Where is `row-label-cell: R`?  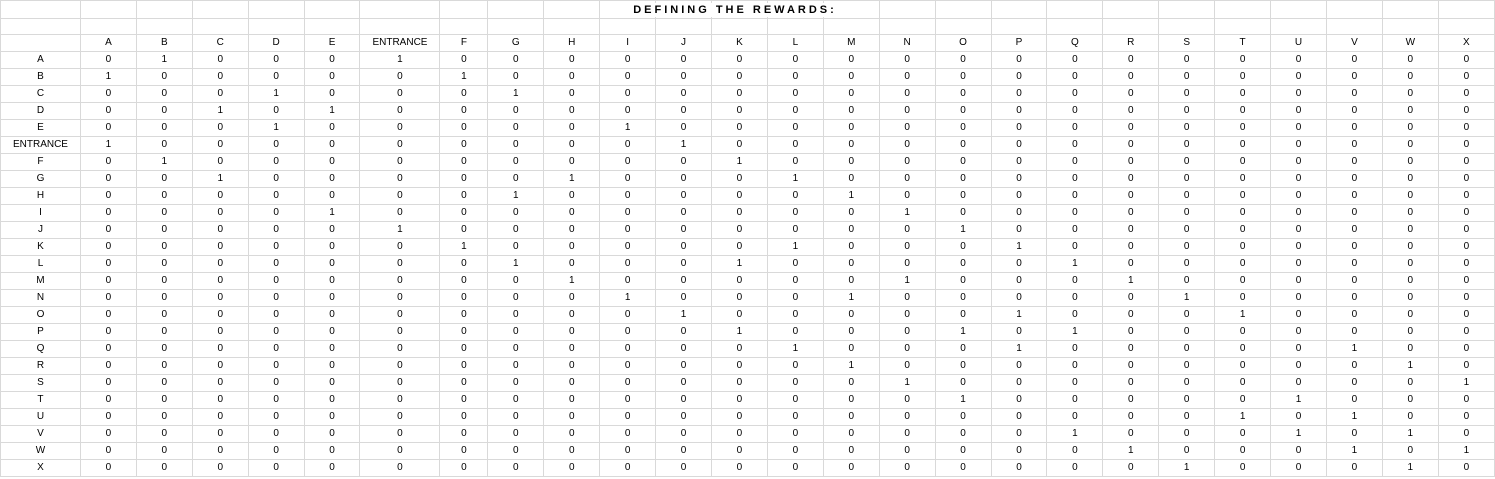 row-label-cell: R is located at coordinates (40, 366).